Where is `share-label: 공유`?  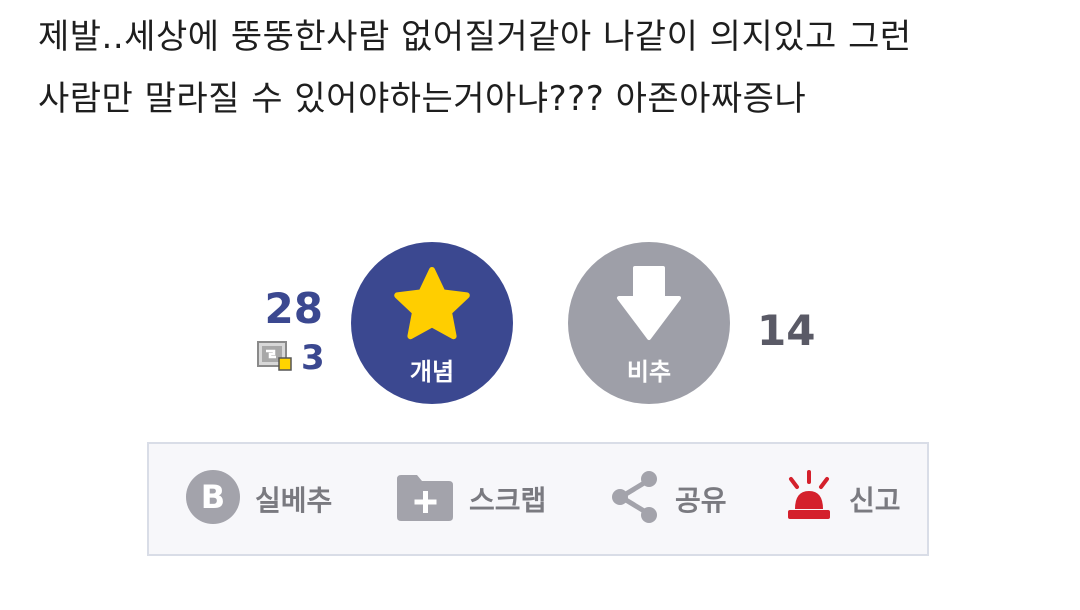 share-label: 공유 is located at coordinates (701, 500).